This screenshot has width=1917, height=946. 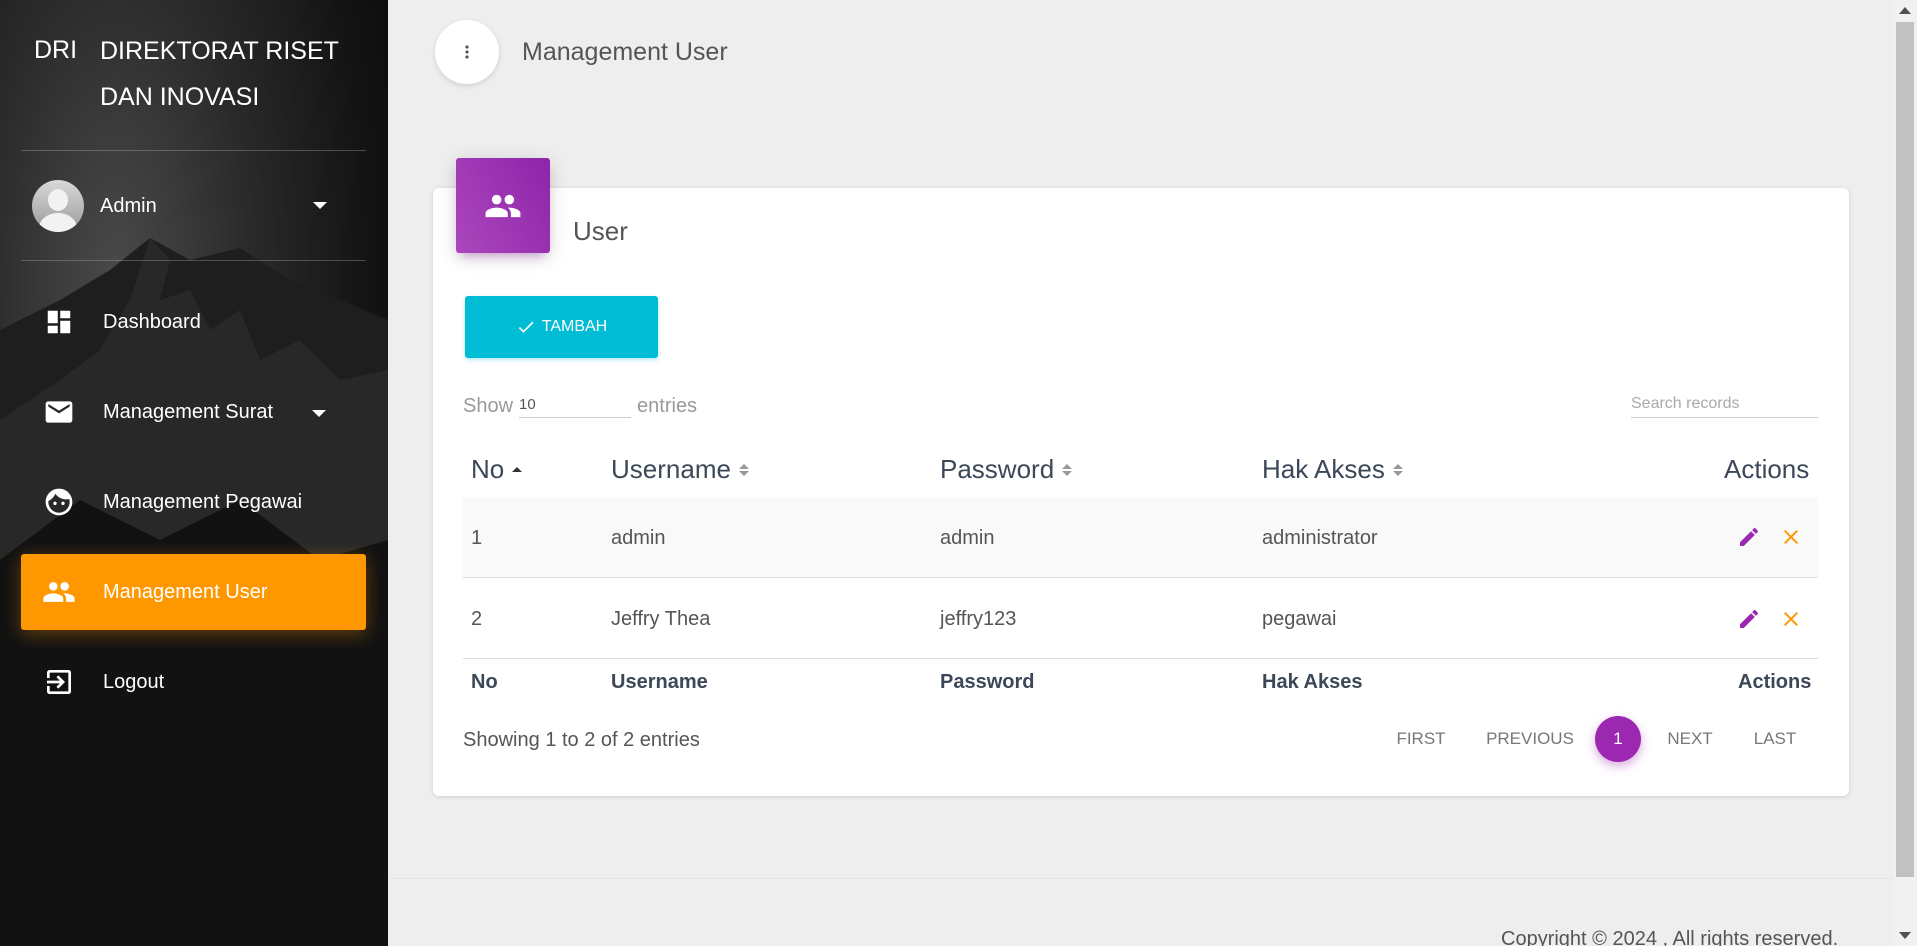 I want to click on mail-icon, so click(x=59, y=412).